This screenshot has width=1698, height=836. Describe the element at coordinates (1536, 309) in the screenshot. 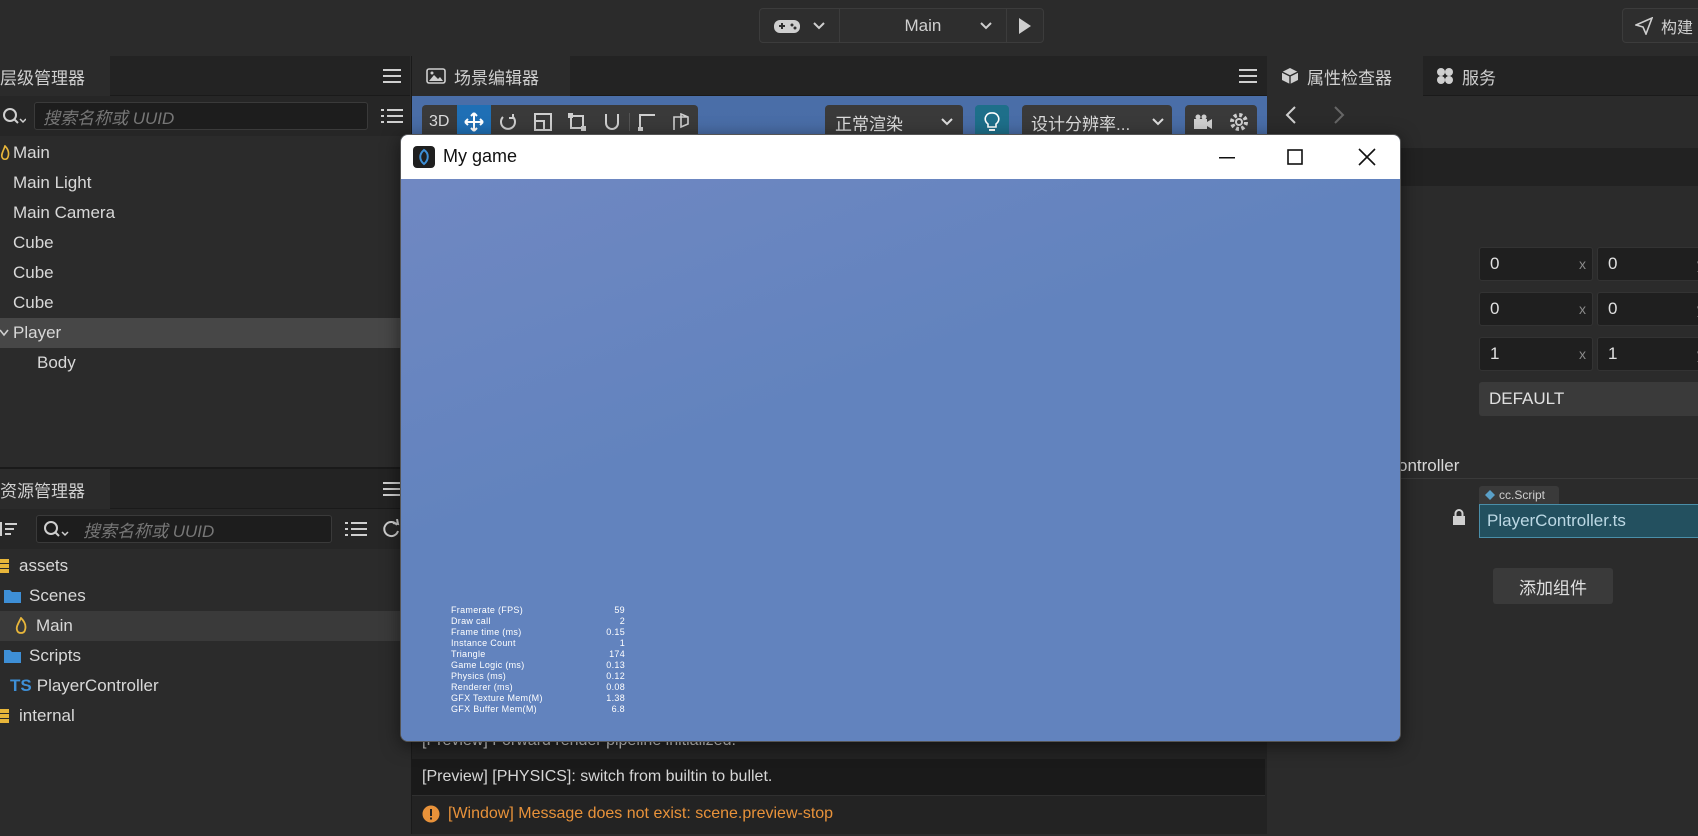

I see `rotation-x-field: 0x` at that location.